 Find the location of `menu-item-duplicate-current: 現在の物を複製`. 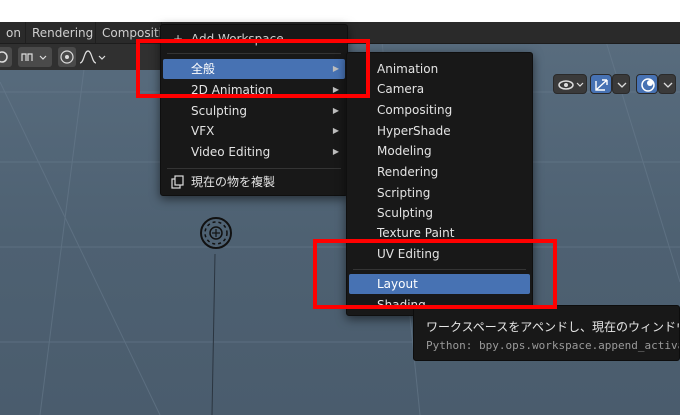

menu-item-duplicate-current: 現在の物を複製 is located at coordinates (254, 182).